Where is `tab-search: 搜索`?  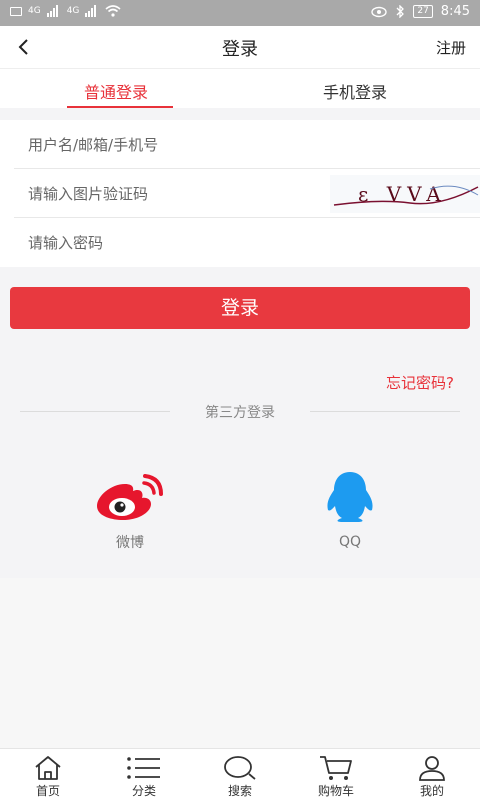
tab-search: 搜索 is located at coordinates (240, 774).